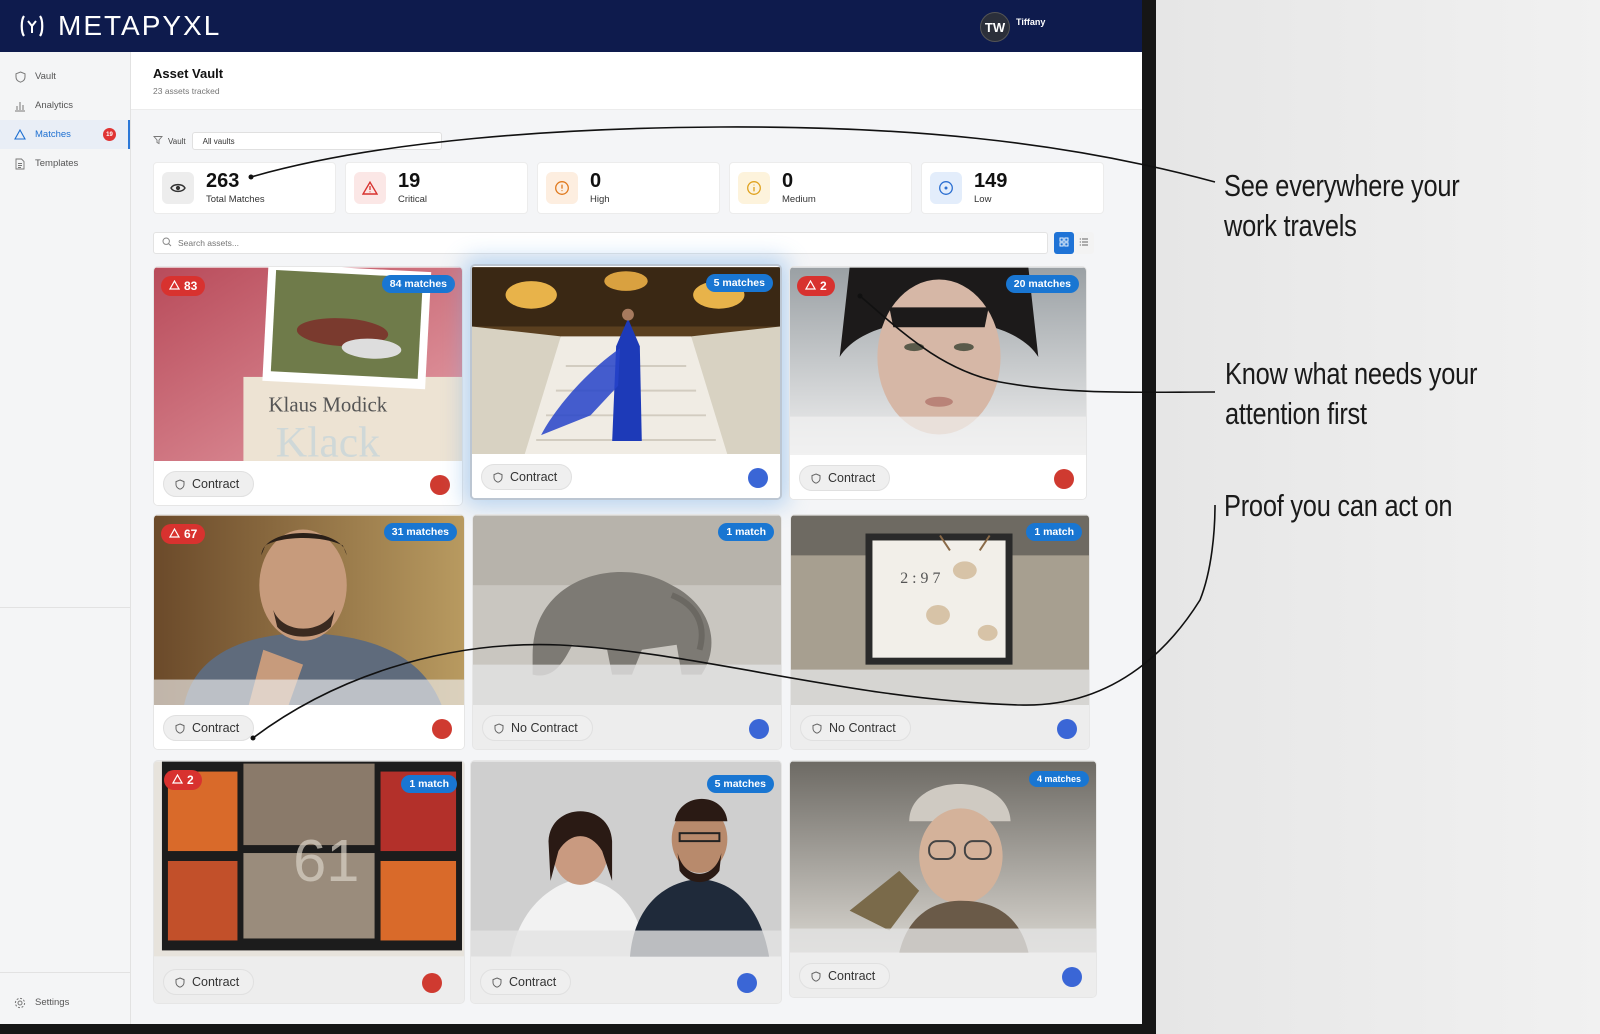  What do you see at coordinates (326, 860) in the screenshot?
I see `svg-text: 61` at bounding box center [326, 860].